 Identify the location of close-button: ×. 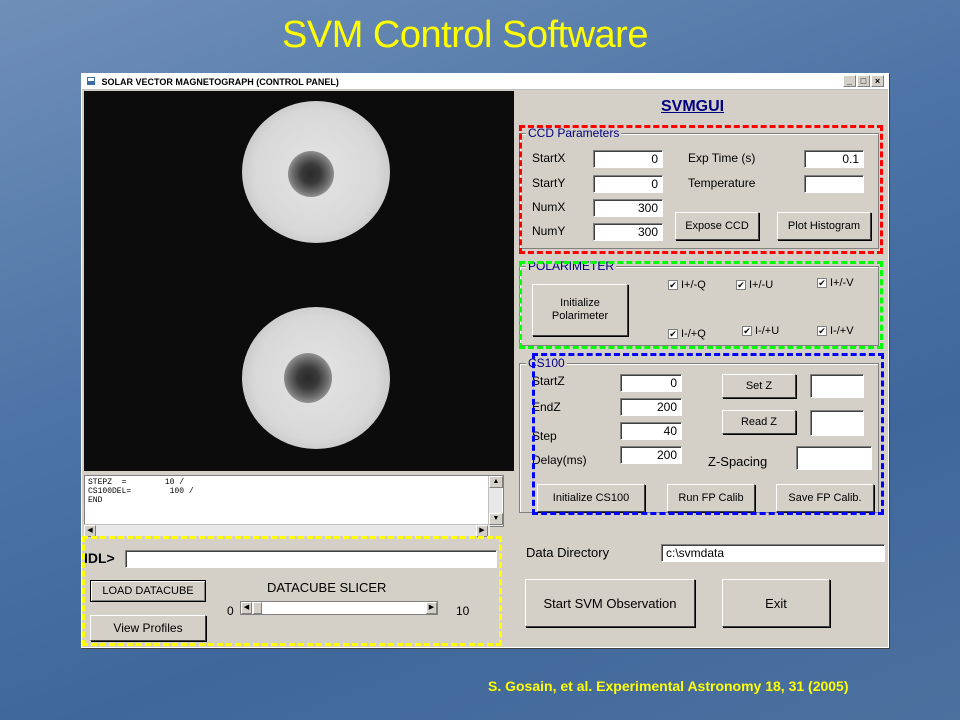
(877, 81).